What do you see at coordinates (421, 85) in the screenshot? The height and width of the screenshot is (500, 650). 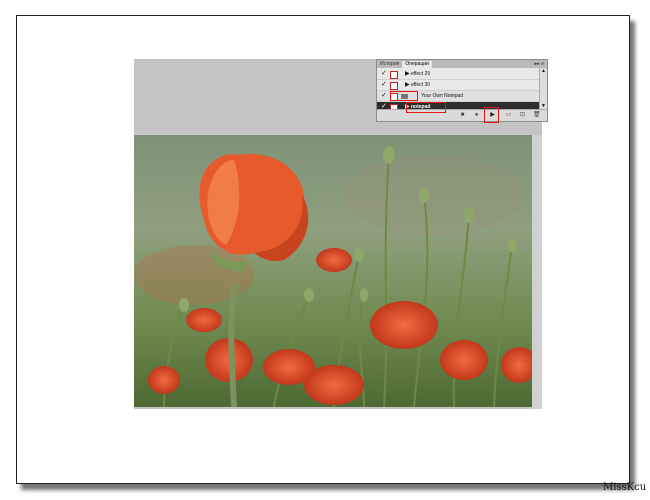 I see `action-label: effect 30` at bounding box center [421, 85].